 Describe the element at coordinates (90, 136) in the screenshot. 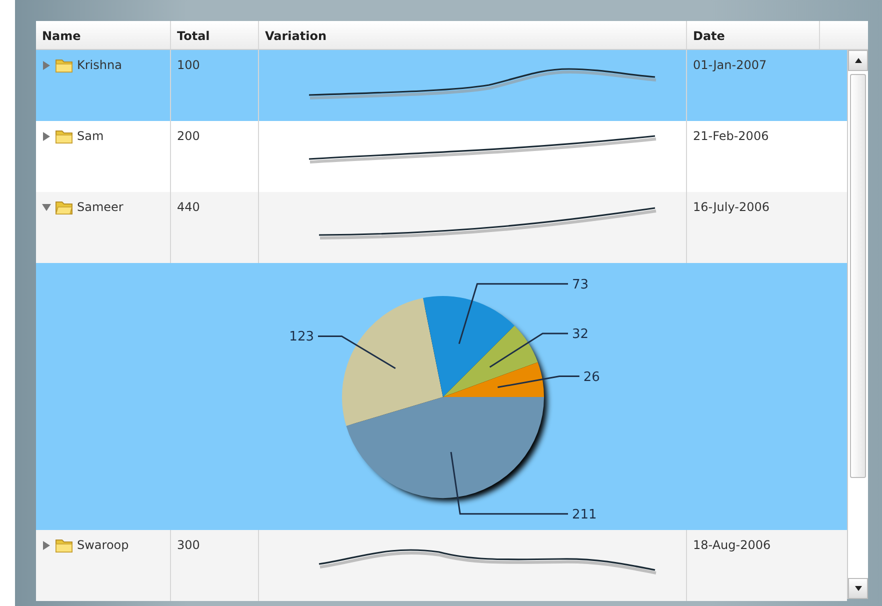

I see `name-text: Sam` at that location.